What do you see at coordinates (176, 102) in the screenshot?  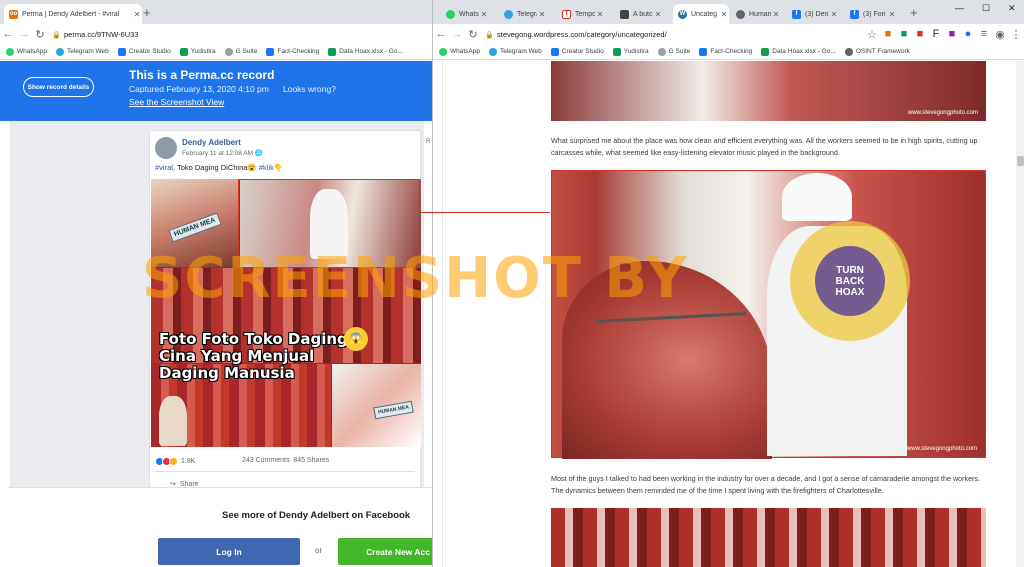 I see `screenshot-view-link: See the Screenshot View` at bounding box center [176, 102].